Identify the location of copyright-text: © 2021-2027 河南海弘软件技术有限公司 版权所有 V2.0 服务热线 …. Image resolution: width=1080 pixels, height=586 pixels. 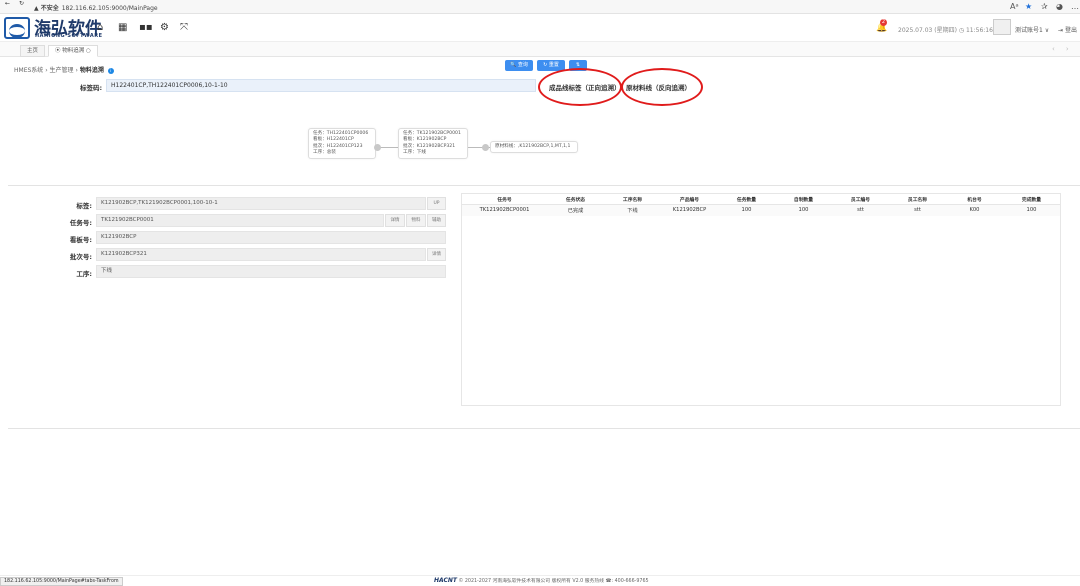
(553, 581).